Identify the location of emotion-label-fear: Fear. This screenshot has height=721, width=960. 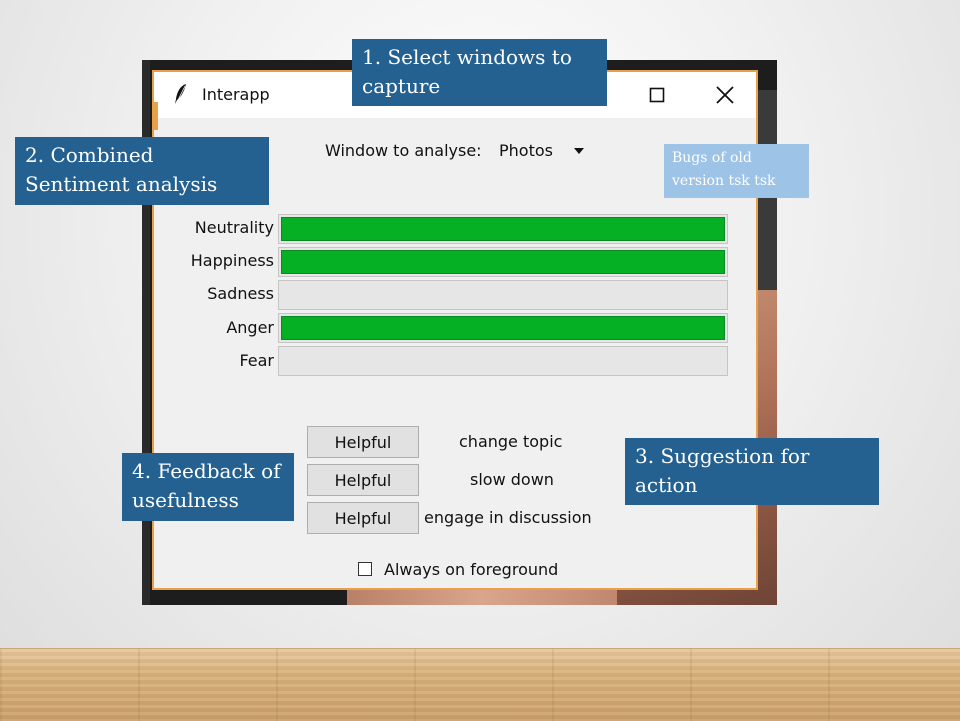
(256, 360).